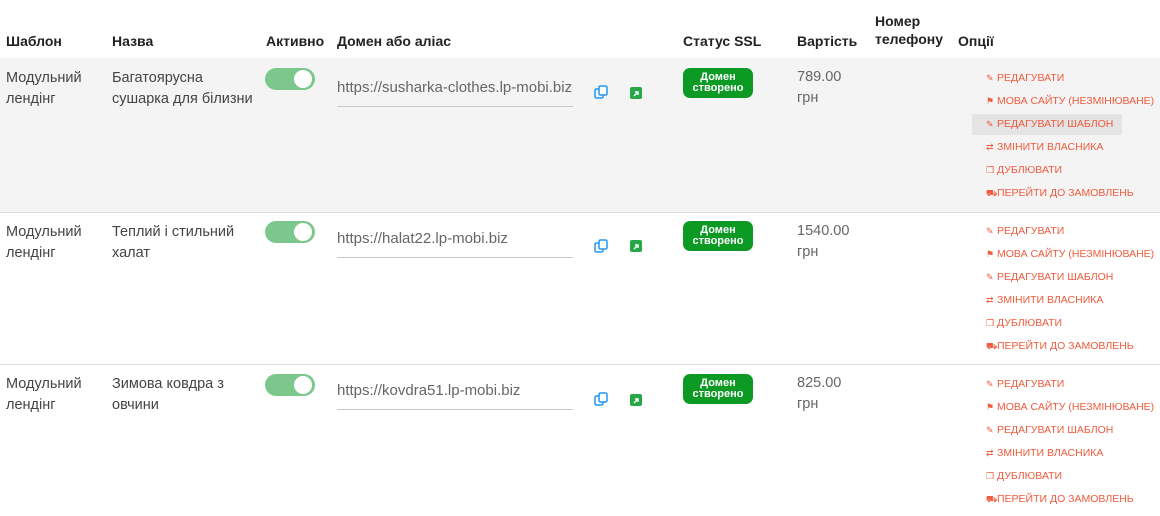 The image size is (1160, 516). I want to click on domain-field: https://halat22.lp-mobi.biz, so click(455, 240).